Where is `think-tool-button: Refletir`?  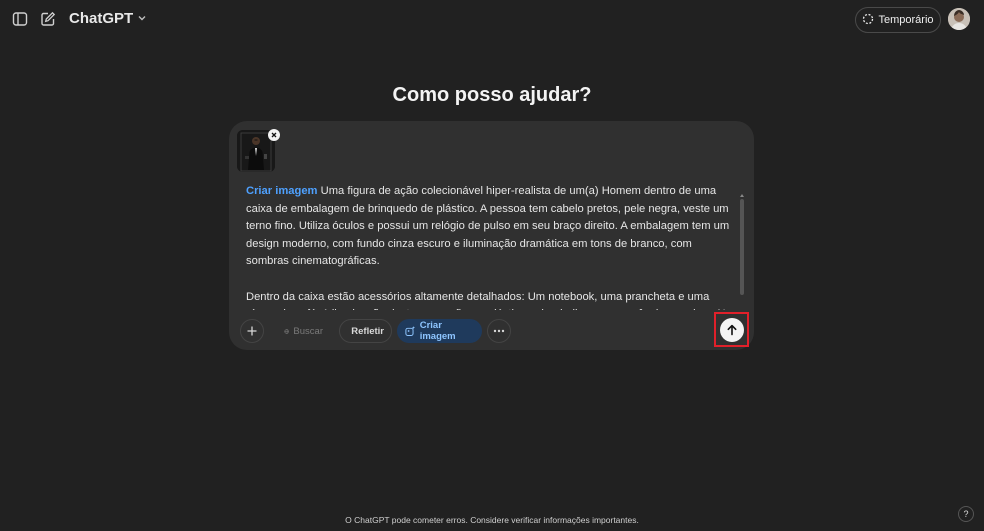
think-tool-button: Refletir is located at coordinates (365, 331).